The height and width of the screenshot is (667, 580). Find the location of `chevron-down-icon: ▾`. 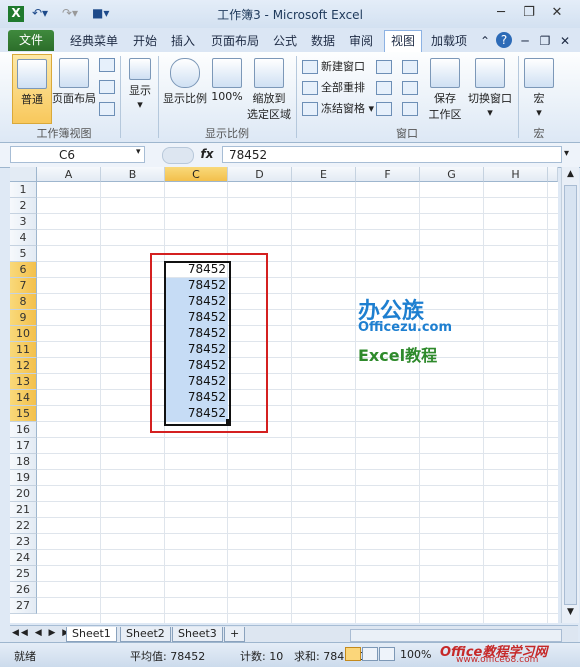

chevron-down-icon: ▾ is located at coordinates (138, 152).